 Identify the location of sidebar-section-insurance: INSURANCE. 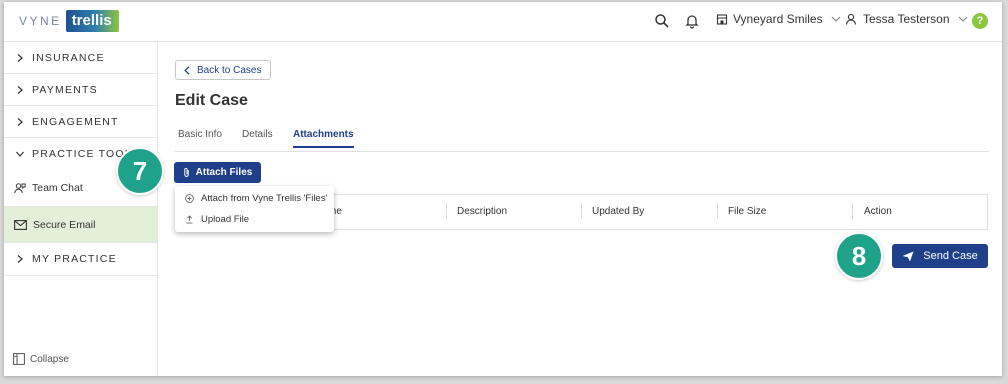
(80, 58).